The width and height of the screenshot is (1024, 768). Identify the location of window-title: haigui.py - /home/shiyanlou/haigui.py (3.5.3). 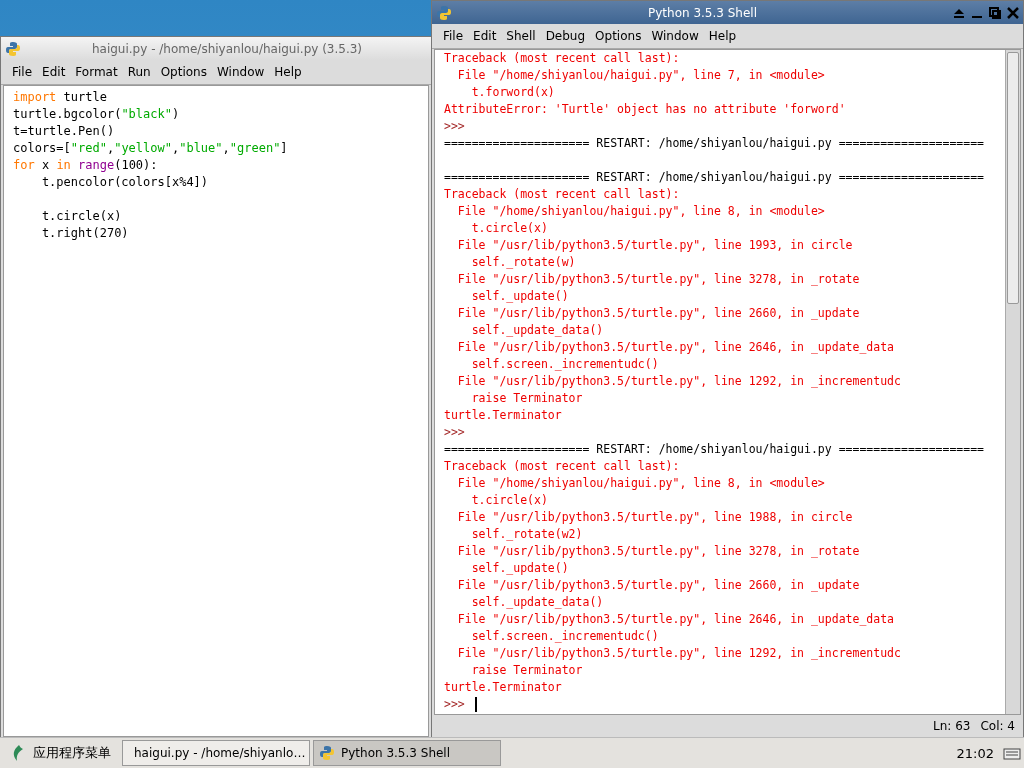
(227, 48).